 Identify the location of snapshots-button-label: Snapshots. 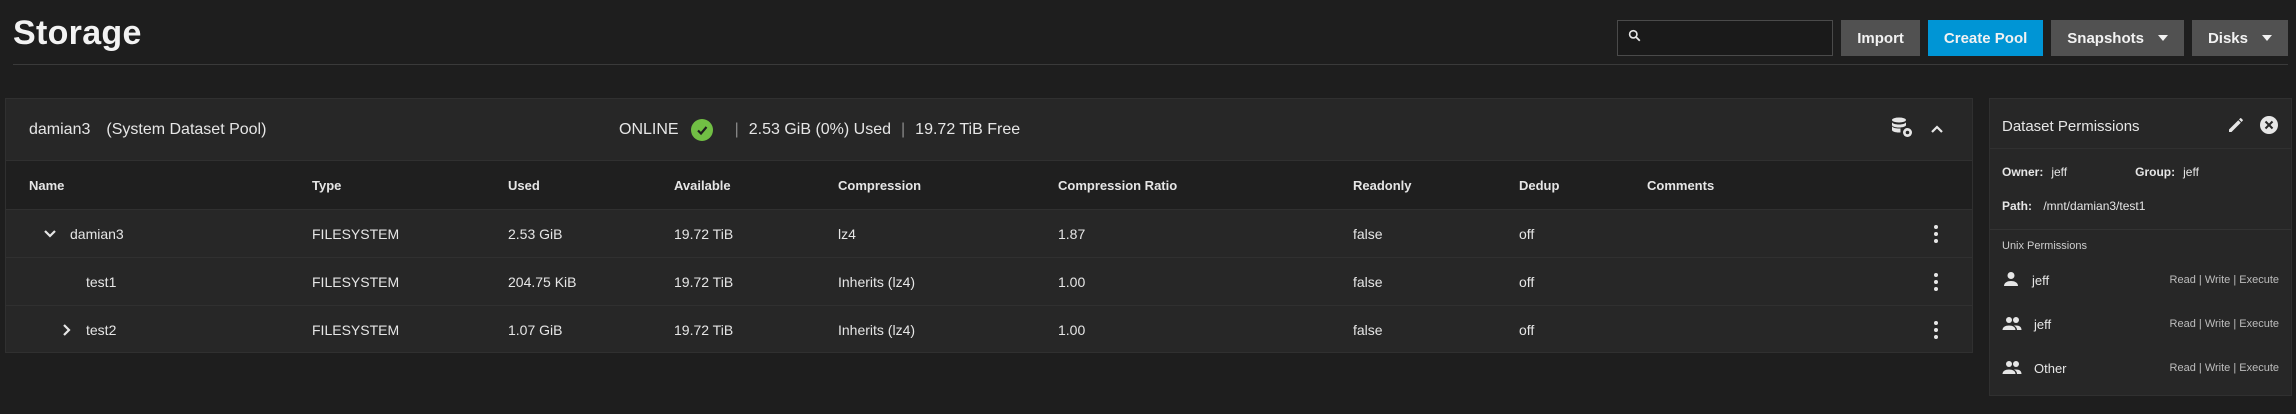
(2105, 38).